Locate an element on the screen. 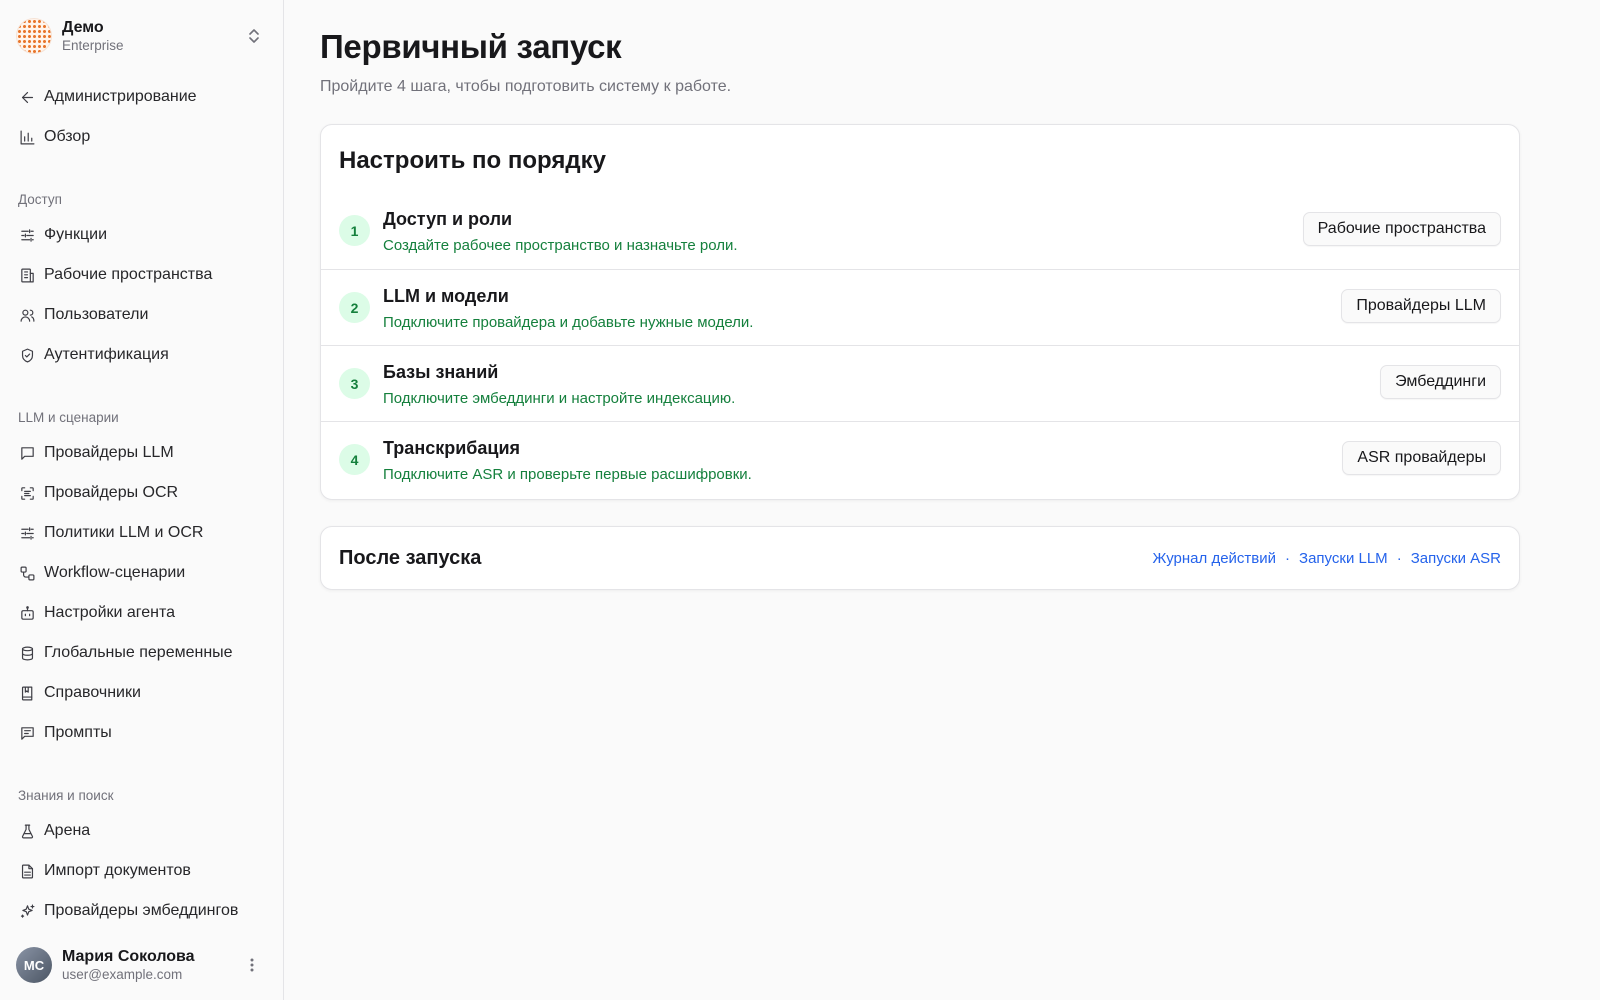  nav-label: Workflow-сценарии is located at coordinates (115, 572).